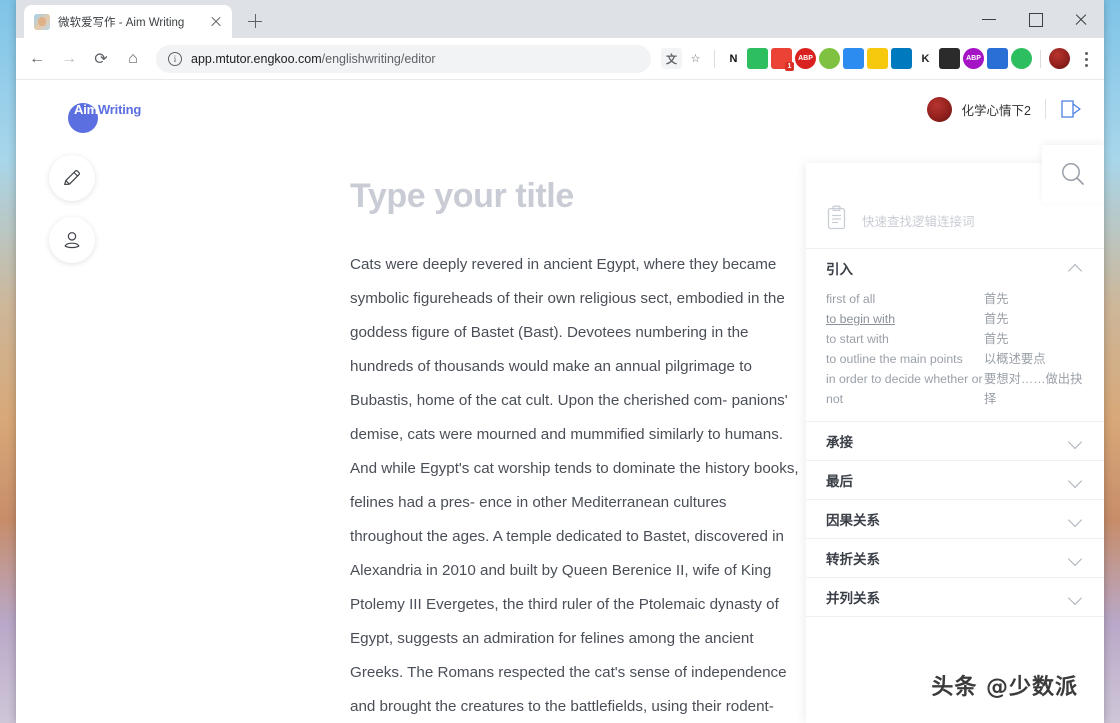 The height and width of the screenshot is (723, 1120). What do you see at coordinates (837, 220) in the screenshot?
I see `clipboard-icon` at bounding box center [837, 220].